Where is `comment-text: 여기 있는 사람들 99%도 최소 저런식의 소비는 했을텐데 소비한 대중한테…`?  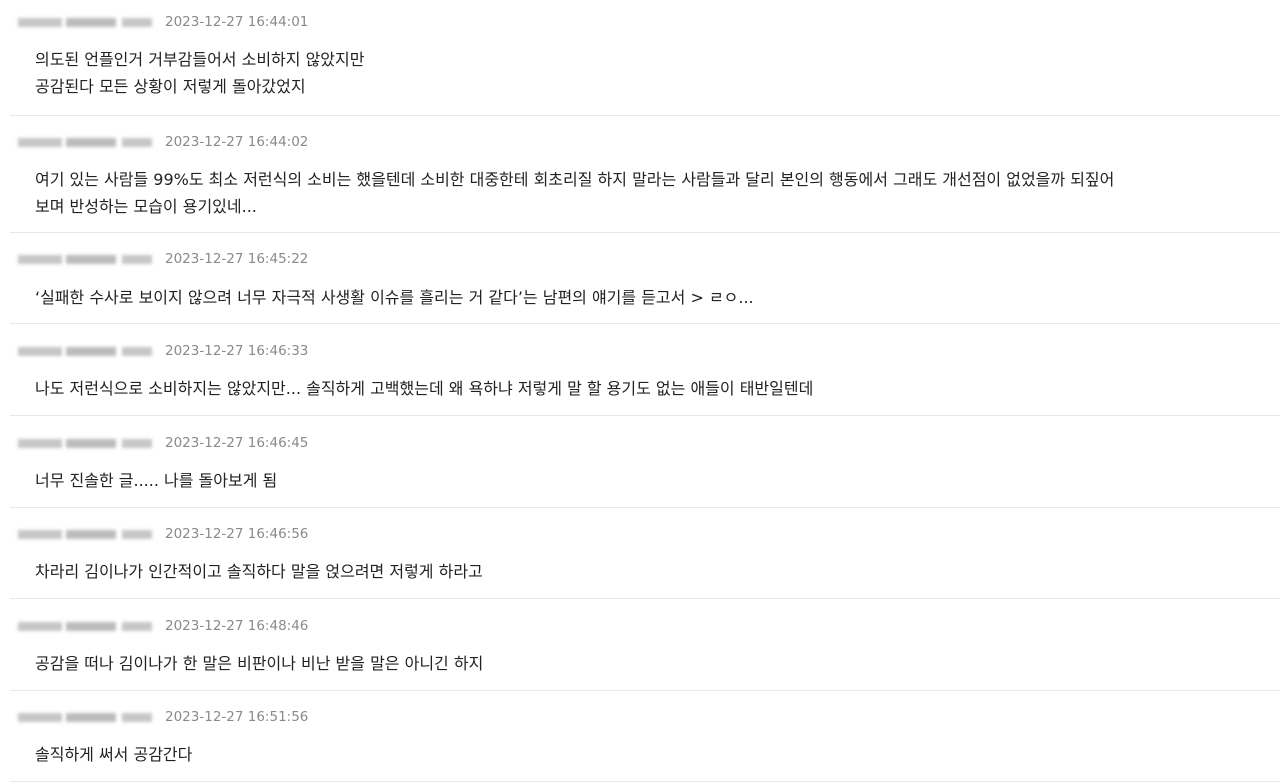 comment-text: 여기 있는 사람들 99%도 최소 저런식의 소비는 했을텐데 소비한 대중한테… is located at coordinates (575, 193).